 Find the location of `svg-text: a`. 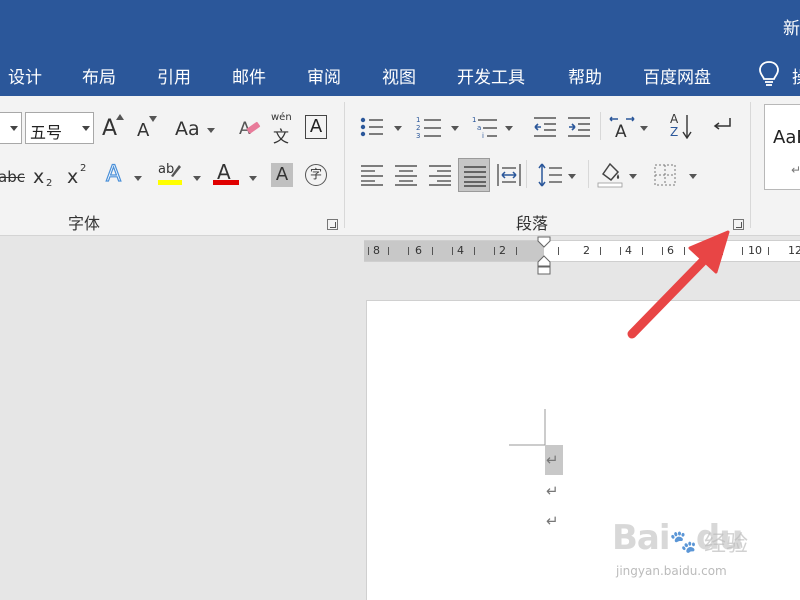

svg-text: a is located at coordinates (479, 128).